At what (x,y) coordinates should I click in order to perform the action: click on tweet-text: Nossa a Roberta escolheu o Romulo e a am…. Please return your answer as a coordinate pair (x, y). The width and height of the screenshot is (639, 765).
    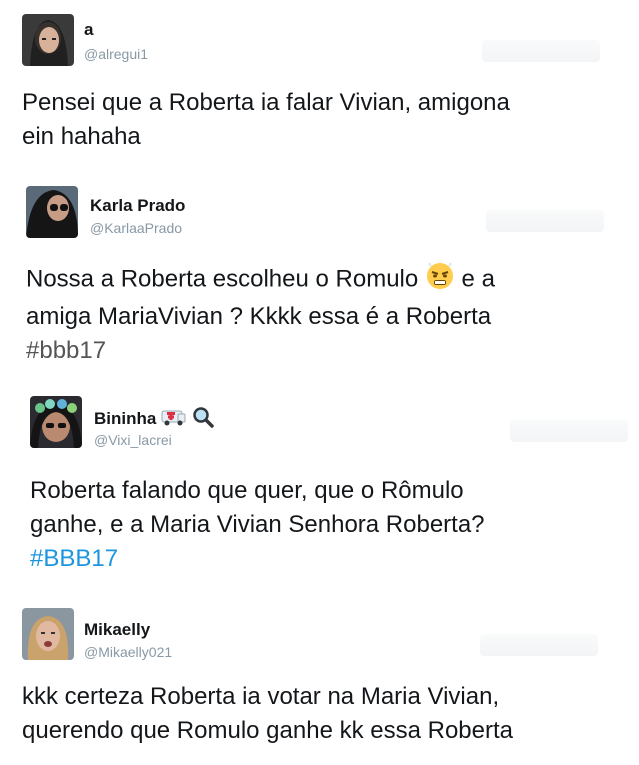
    Looking at the image, I should click on (260, 314).